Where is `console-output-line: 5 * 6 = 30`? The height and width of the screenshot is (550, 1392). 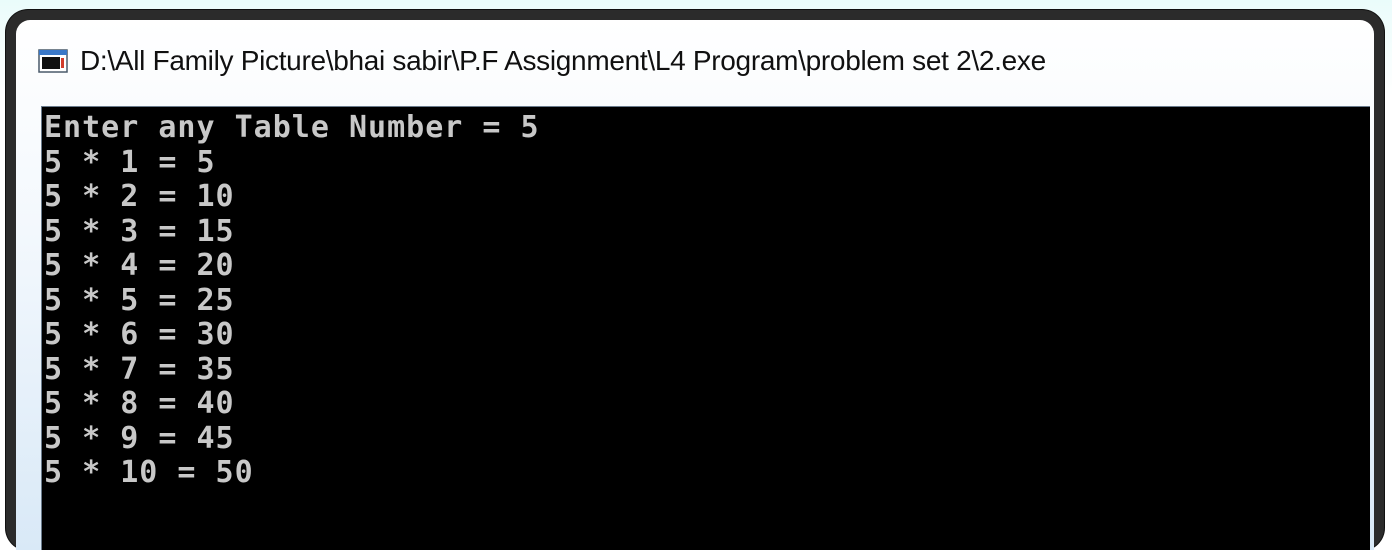
console-output-line: 5 * 6 = 30 is located at coordinates (139, 334).